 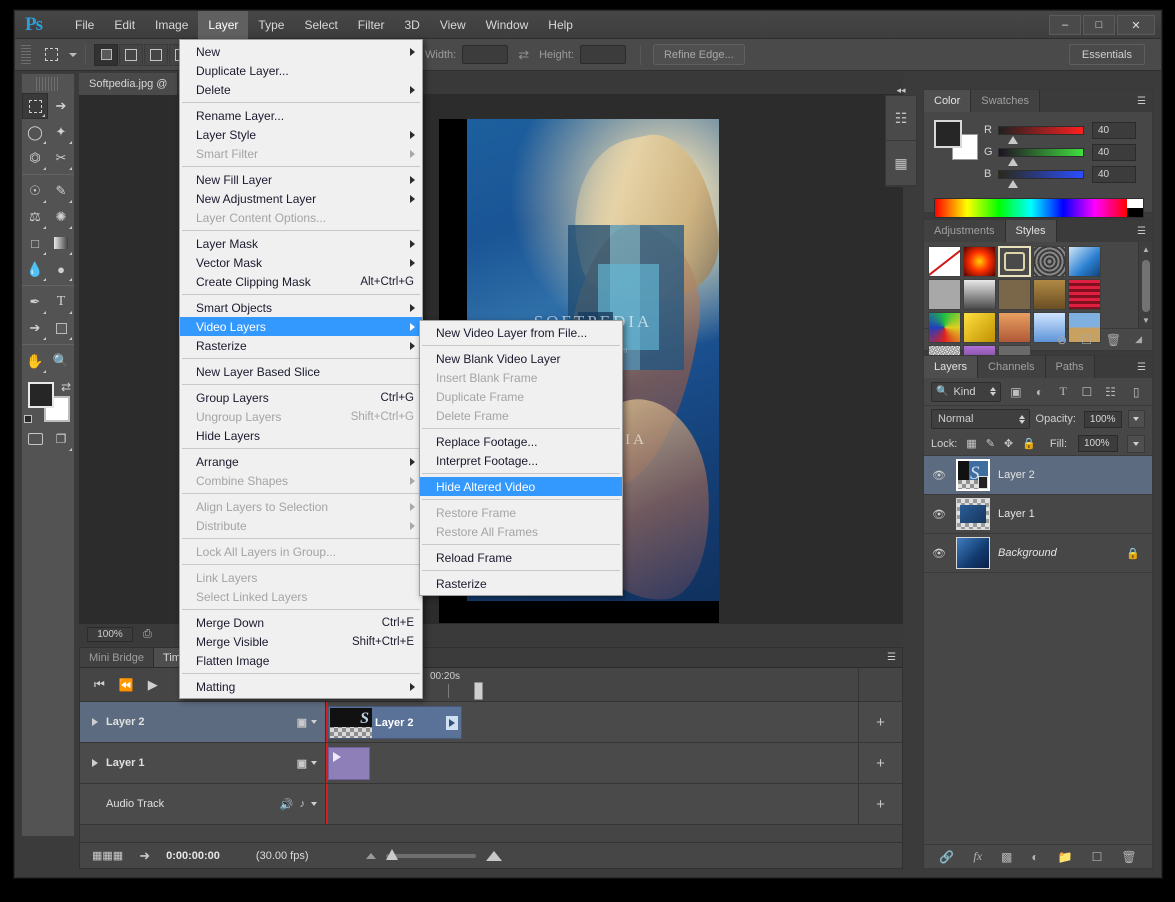 What do you see at coordinates (35, 361) in the screenshot?
I see `hand-tool: ✋` at bounding box center [35, 361].